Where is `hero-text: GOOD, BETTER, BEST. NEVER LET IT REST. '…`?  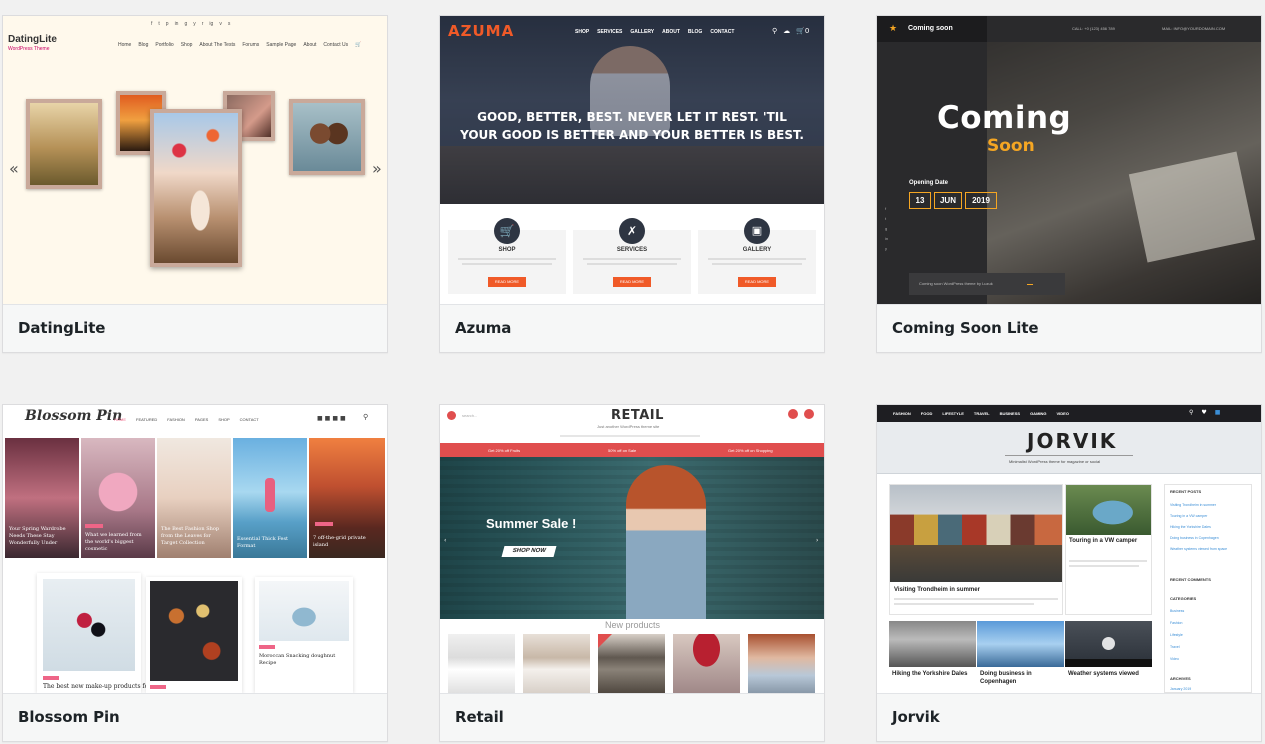 hero-text: GOOD, BETTER, BEST. NEVER LET IT REST. '… is located at coordinates (632, 126).